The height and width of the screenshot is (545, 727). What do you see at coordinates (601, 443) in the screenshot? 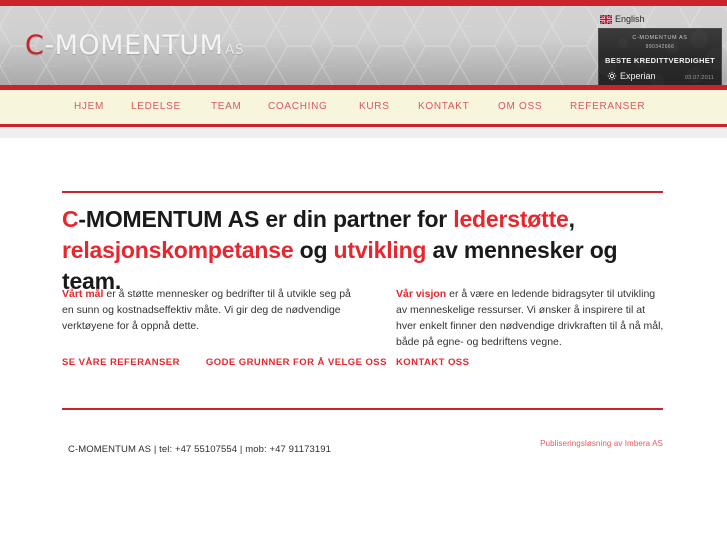
I see `footer-publisher-credit: Publiseringsløsning av Imbera AS` at bounding box center [601, 443].